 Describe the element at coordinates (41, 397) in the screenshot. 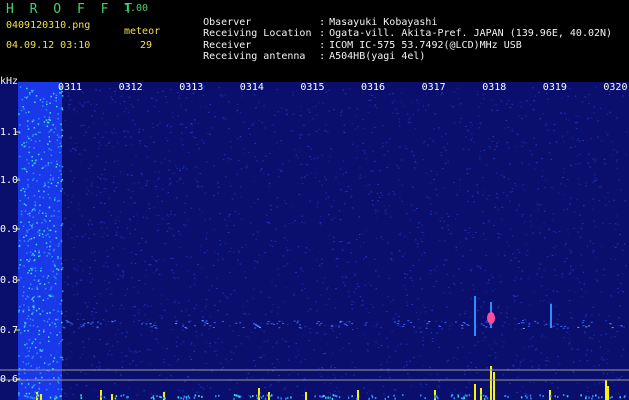

I see `meteor-bar` at that location.